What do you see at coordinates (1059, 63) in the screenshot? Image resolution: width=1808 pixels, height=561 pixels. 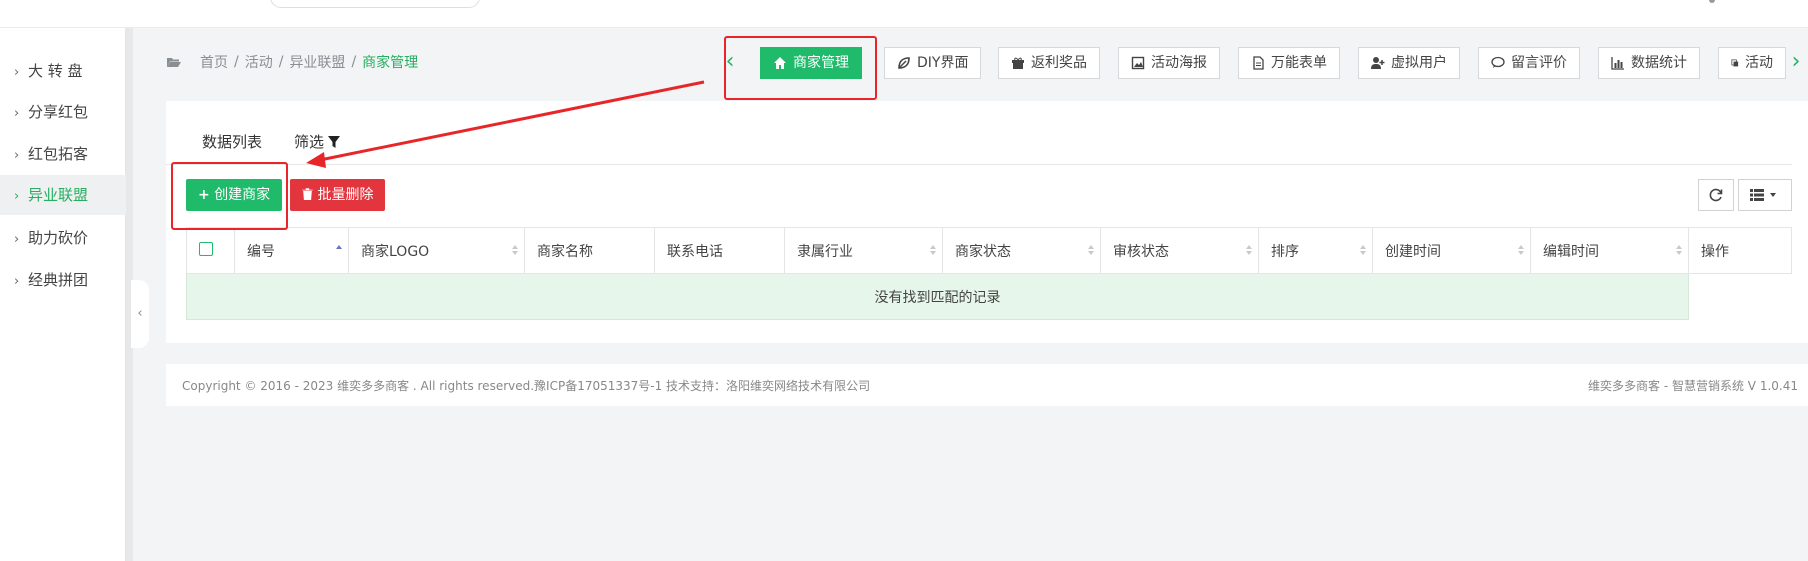 I see `tab-label: 返利奖品` at bounding box center [1059, 63].